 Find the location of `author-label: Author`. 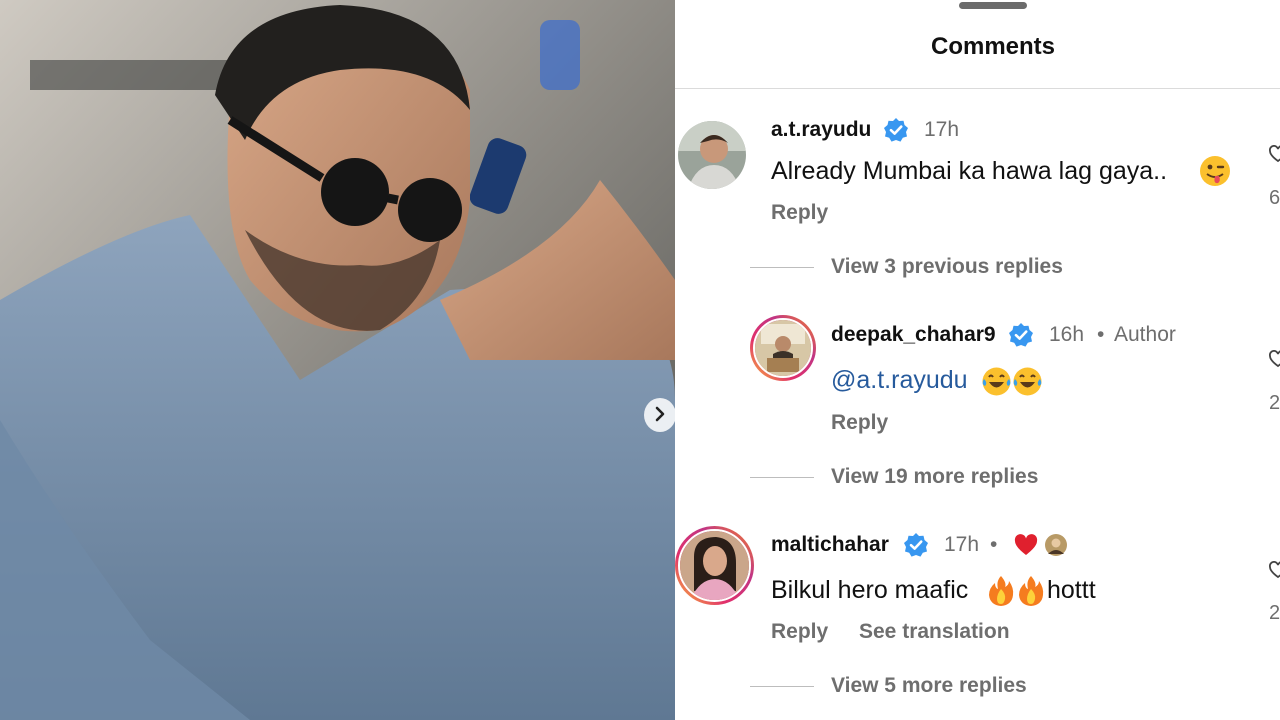

author-label: Author is located at coordinates (1145, 334).